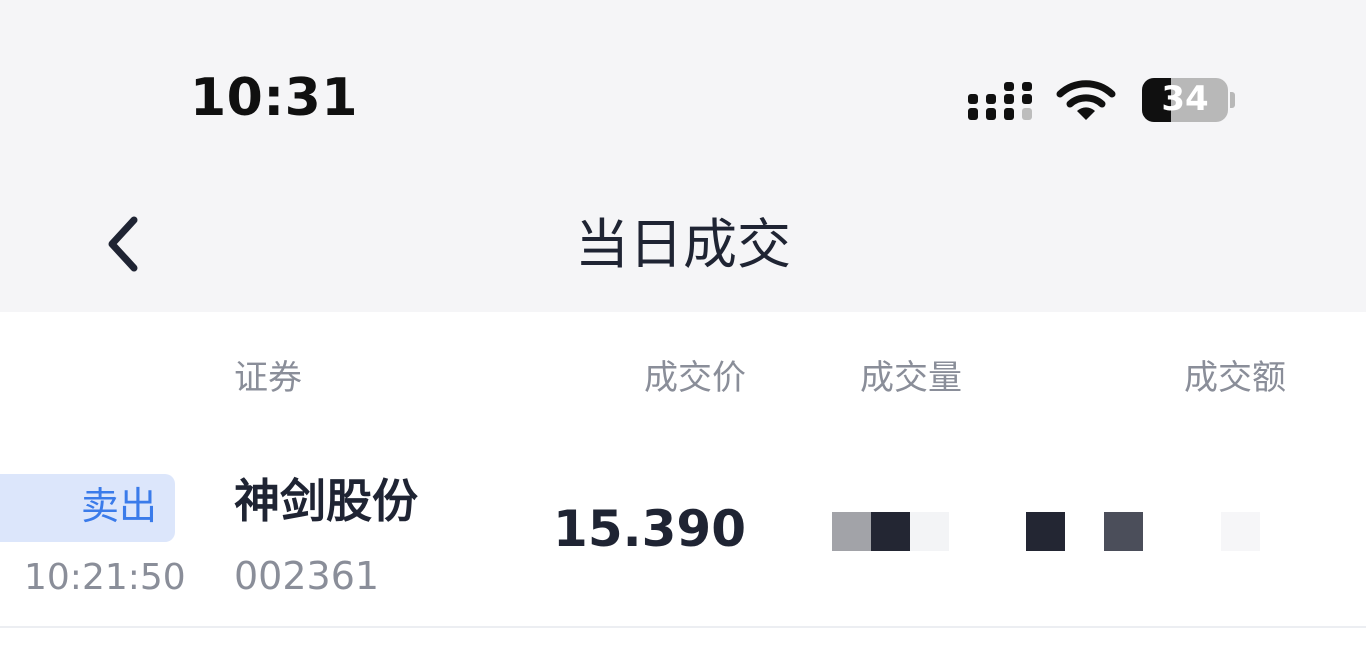 Image resolution: width=1366 pixels, height=647 pixels. I want to click on column-header-volume: 成交量, so click(911, 378).